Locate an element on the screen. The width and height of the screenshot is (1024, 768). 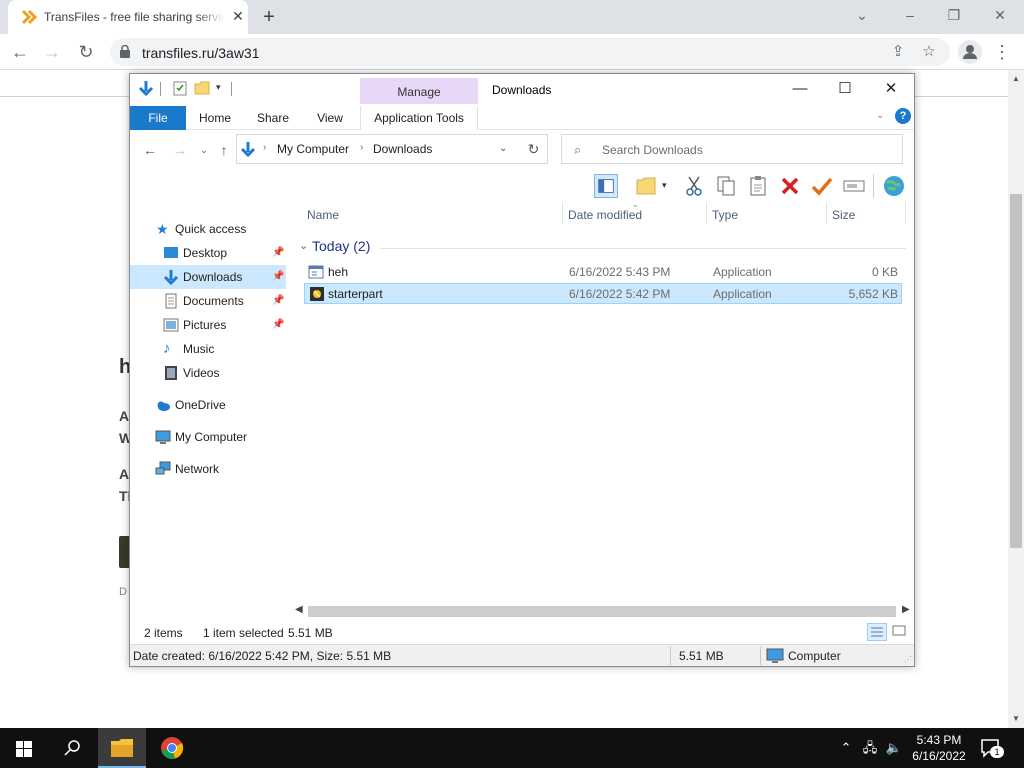
address-dropdown-icon: ⌄ is located at coordinates (503, 148).